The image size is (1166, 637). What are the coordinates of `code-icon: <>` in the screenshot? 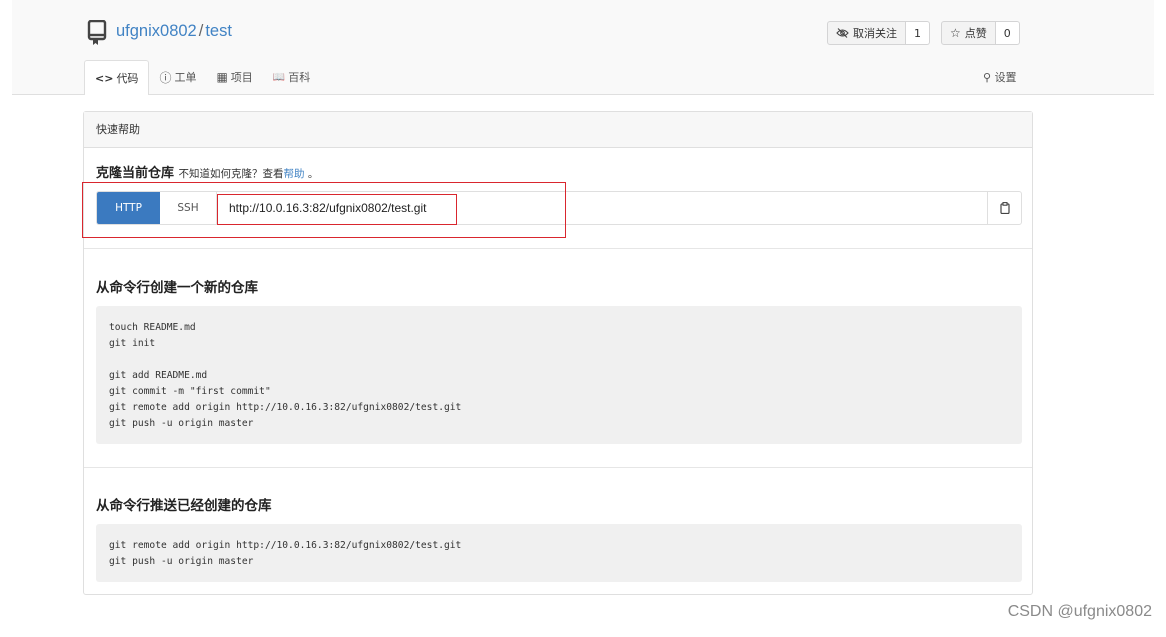 It's located at (104, 78).